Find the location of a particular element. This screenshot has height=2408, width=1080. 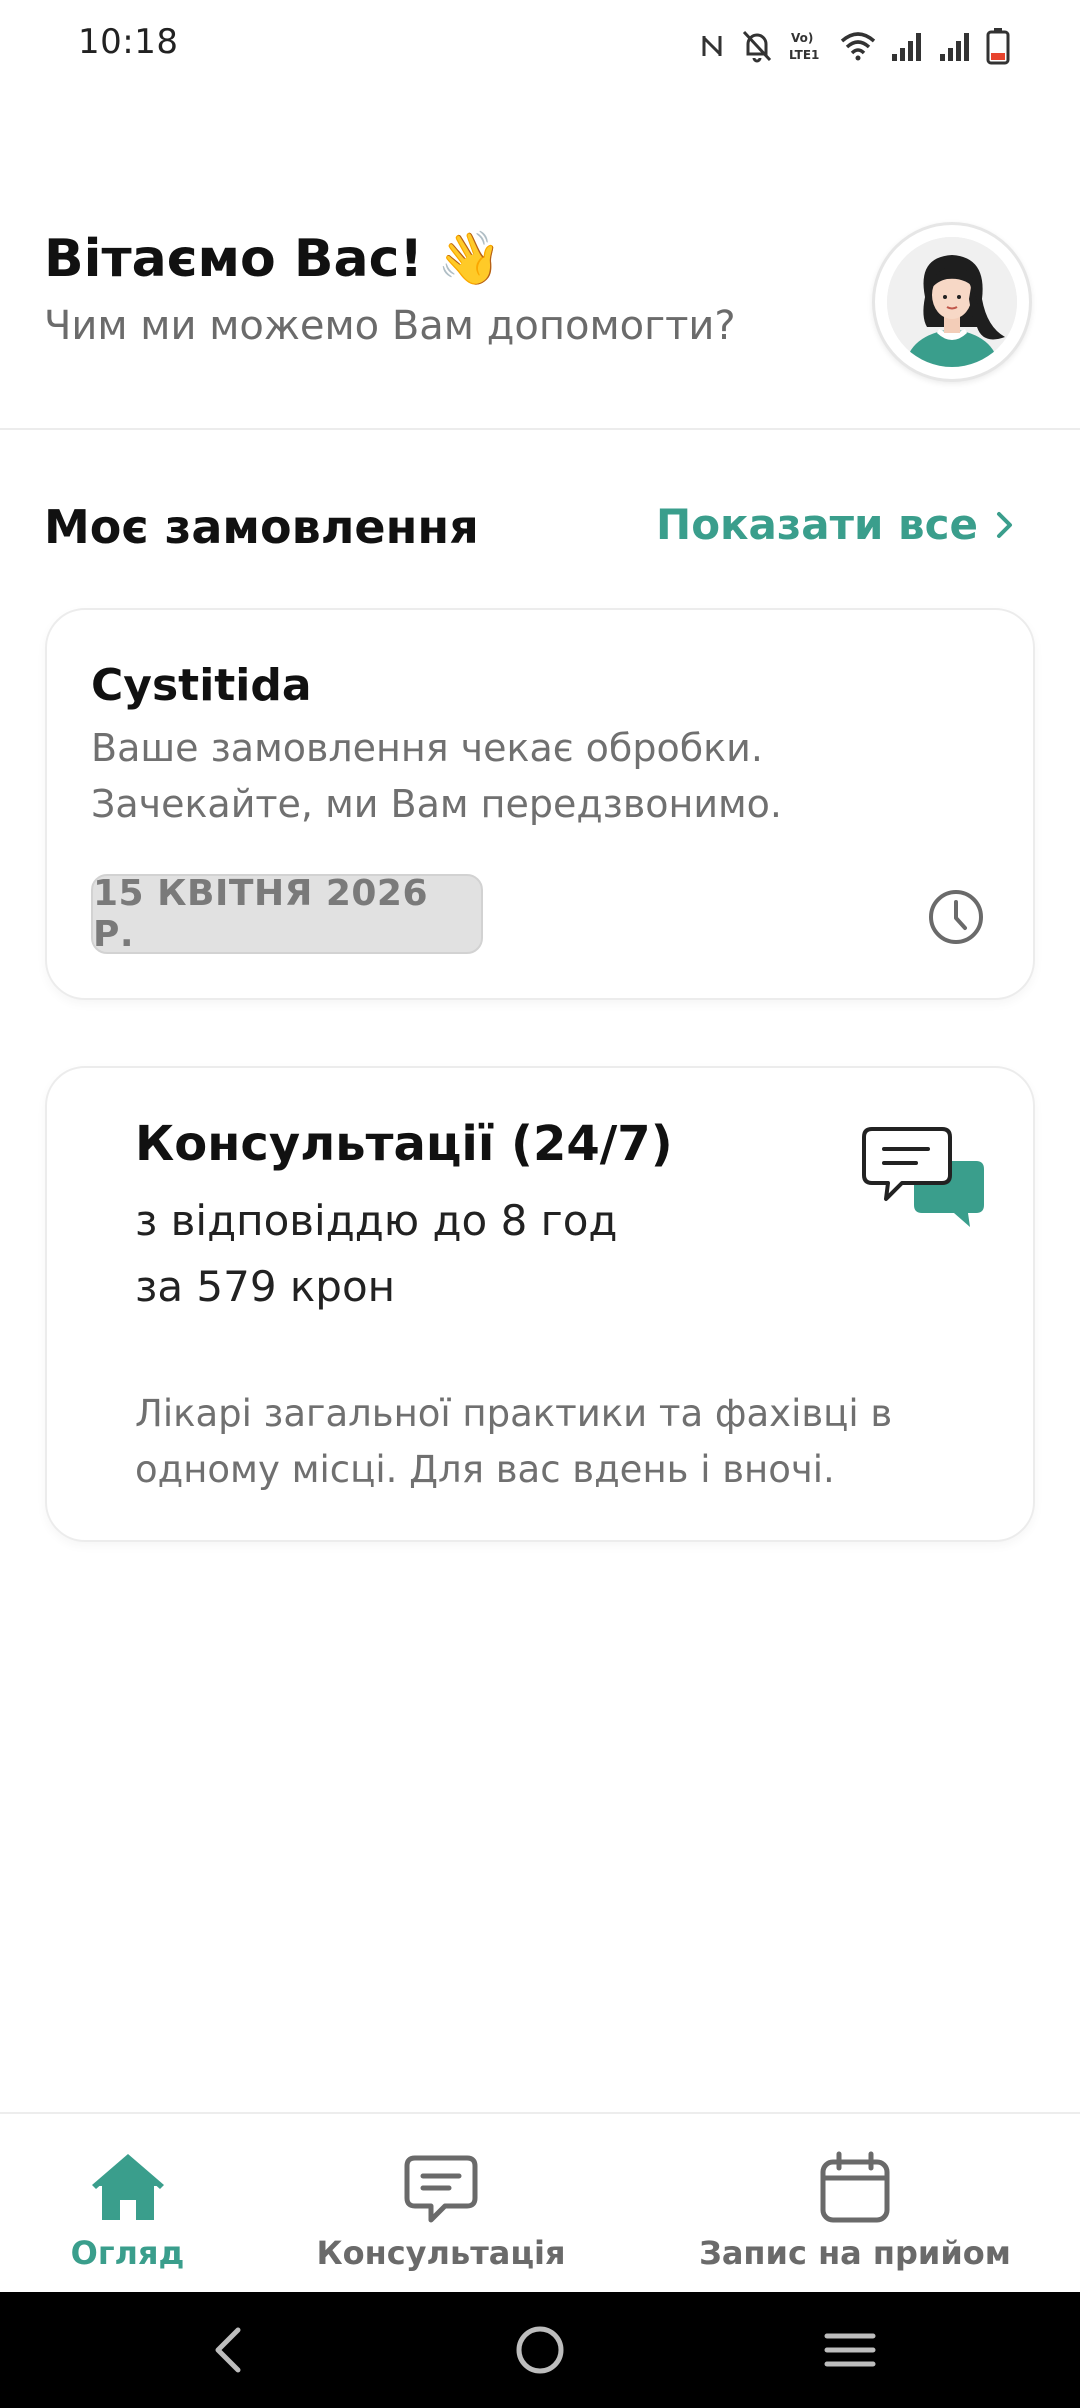

nav-item-appointment: Запис на прийом is located at coordinates (855, 2204).